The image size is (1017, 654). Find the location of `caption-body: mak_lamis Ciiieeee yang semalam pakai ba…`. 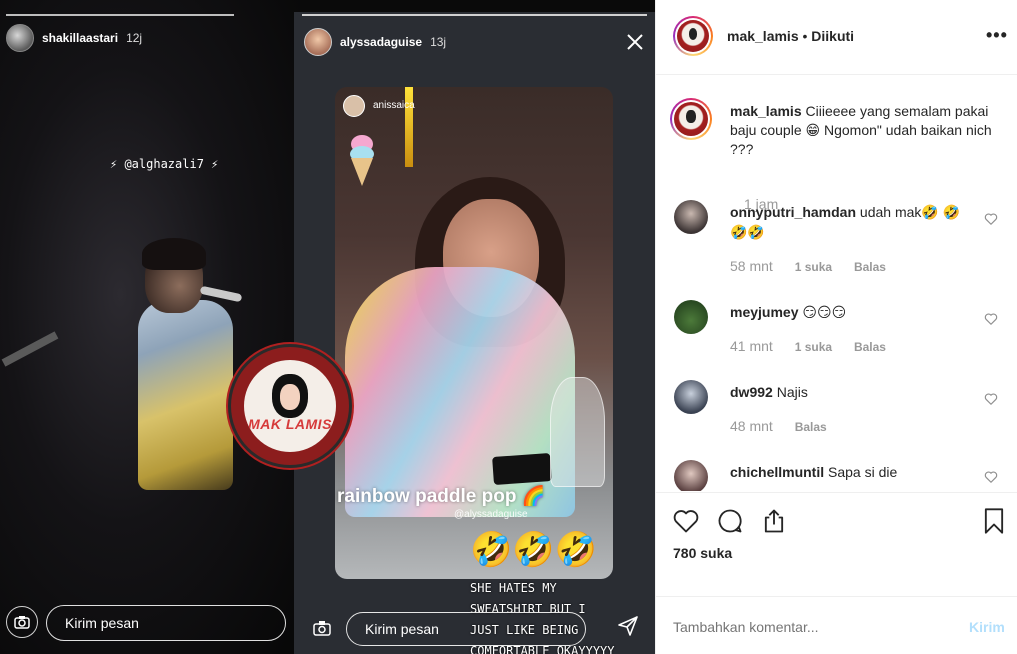

caption-body: mak_lamis Ciiieeee yang semalam pakai ba… is located at coordinates (865, 130).